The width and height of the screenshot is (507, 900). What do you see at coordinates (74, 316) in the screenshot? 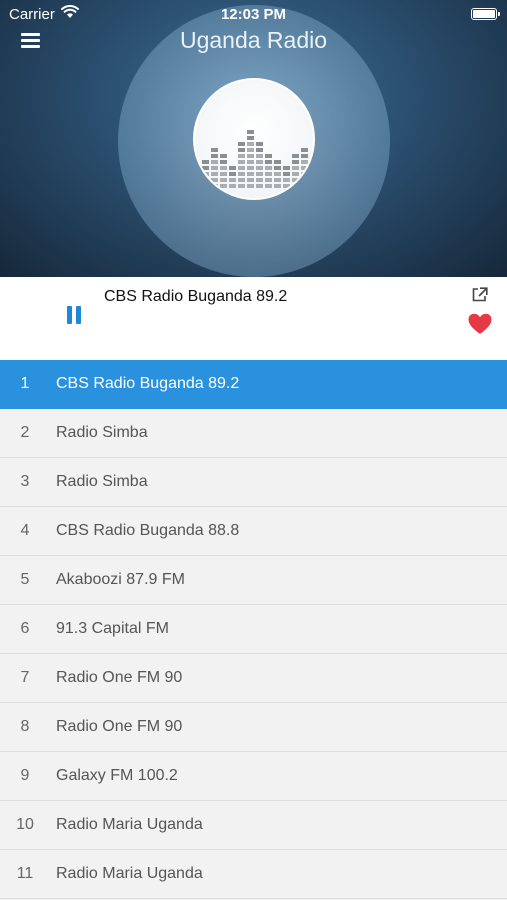
I see `pause-icon` at bounding box center [74, 316].